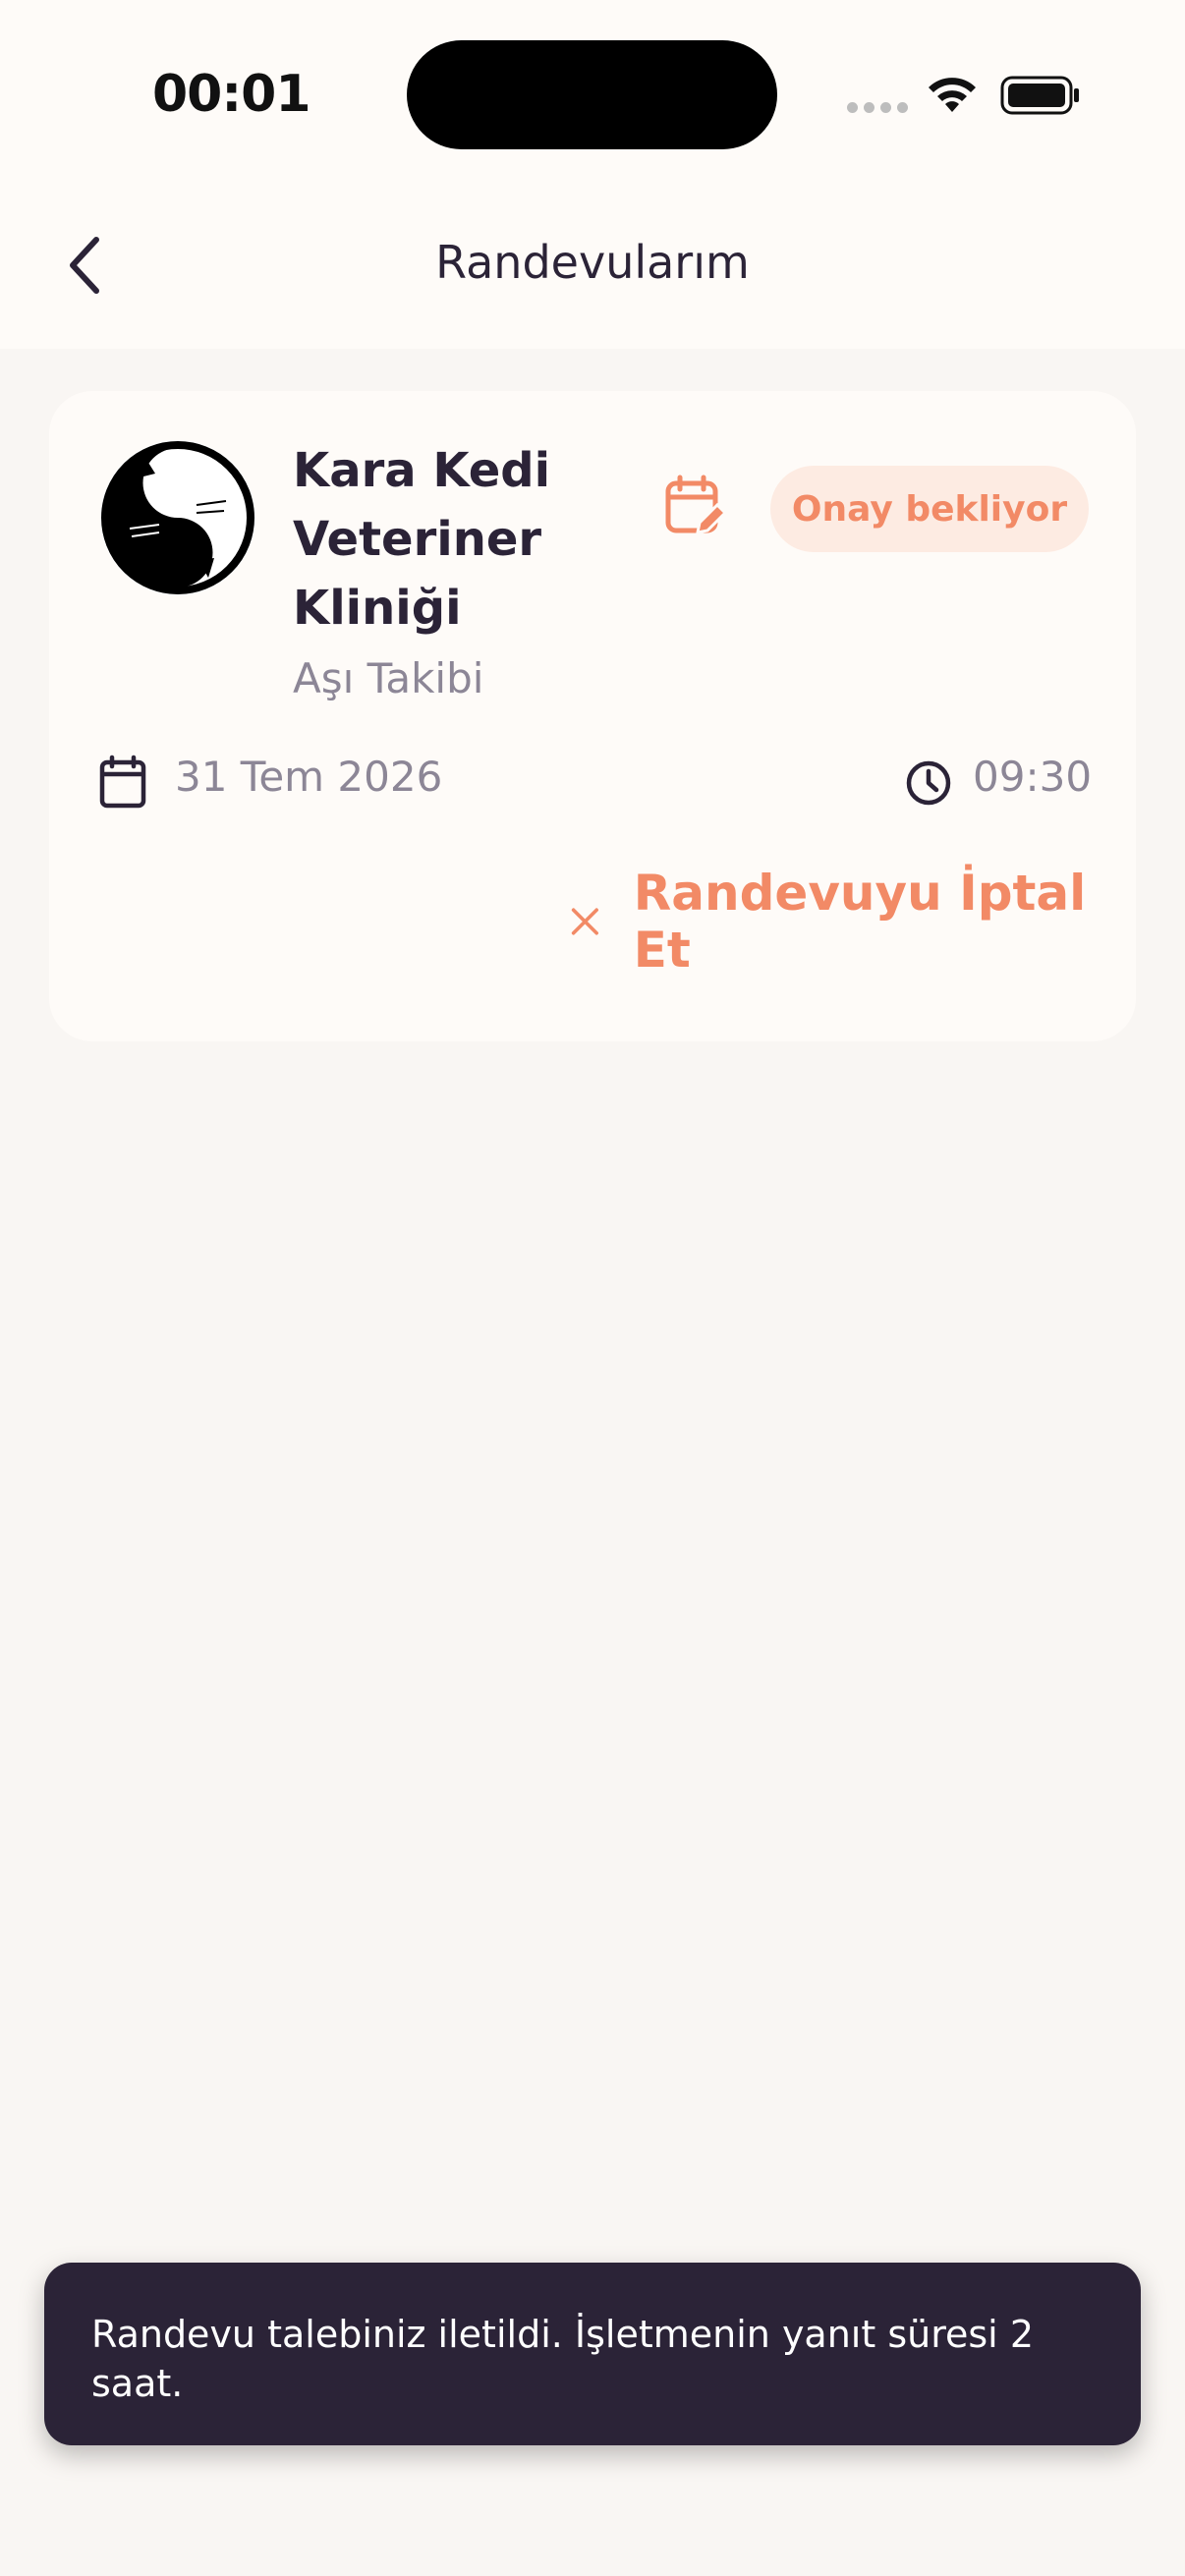  Describe the element at coordinates (929, 783) in the screenshot. I see `clock-icon` at that location.